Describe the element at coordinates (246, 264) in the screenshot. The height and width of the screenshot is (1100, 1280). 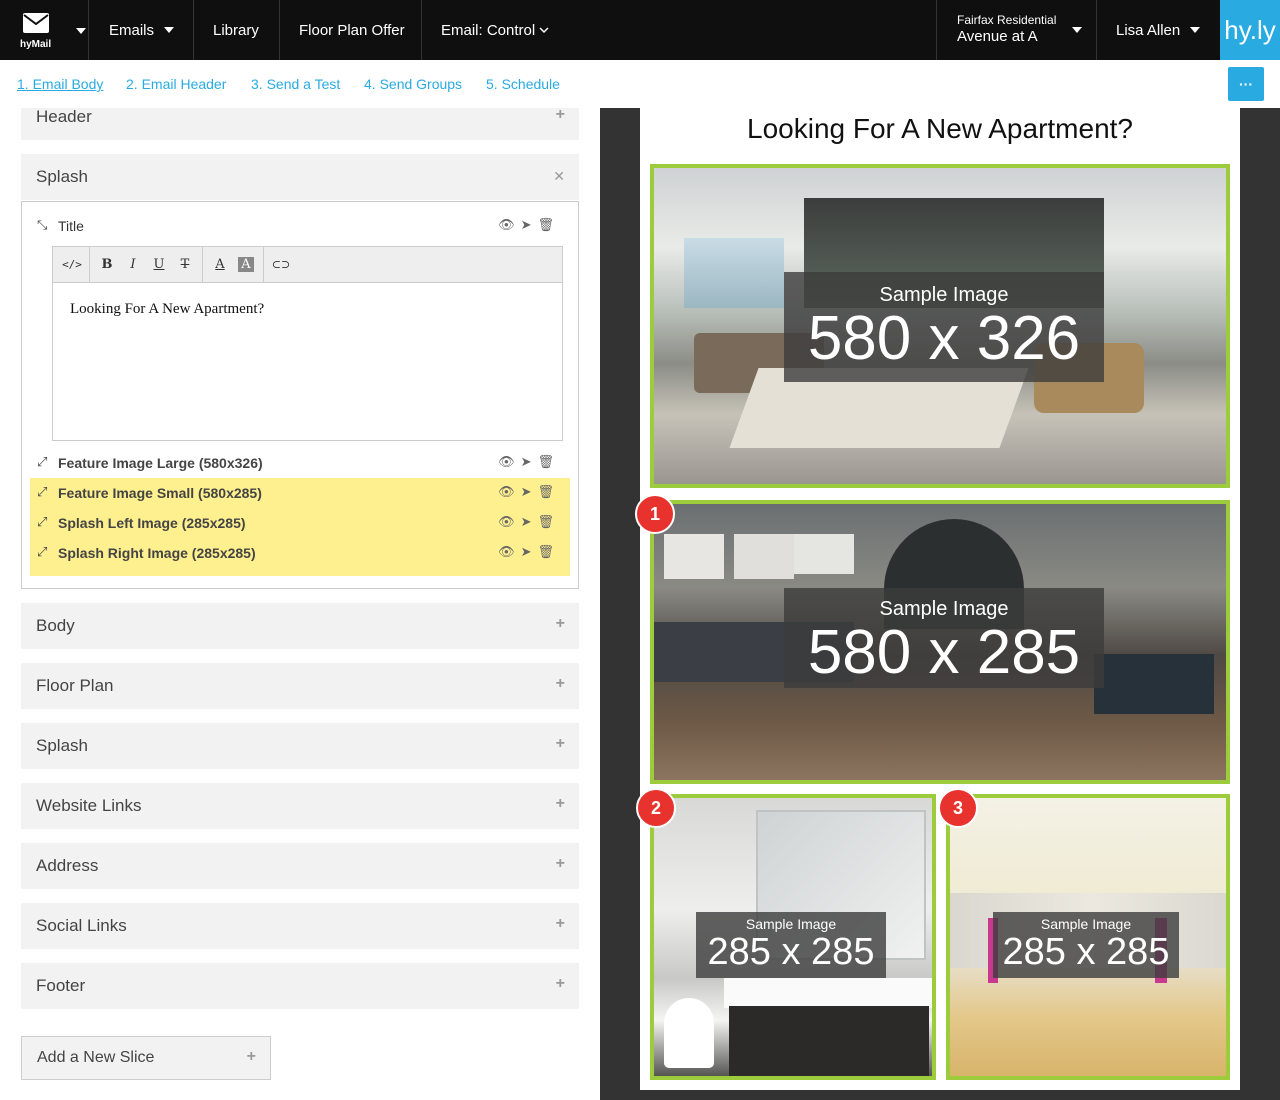
I see `background-color-button: A` at that location.